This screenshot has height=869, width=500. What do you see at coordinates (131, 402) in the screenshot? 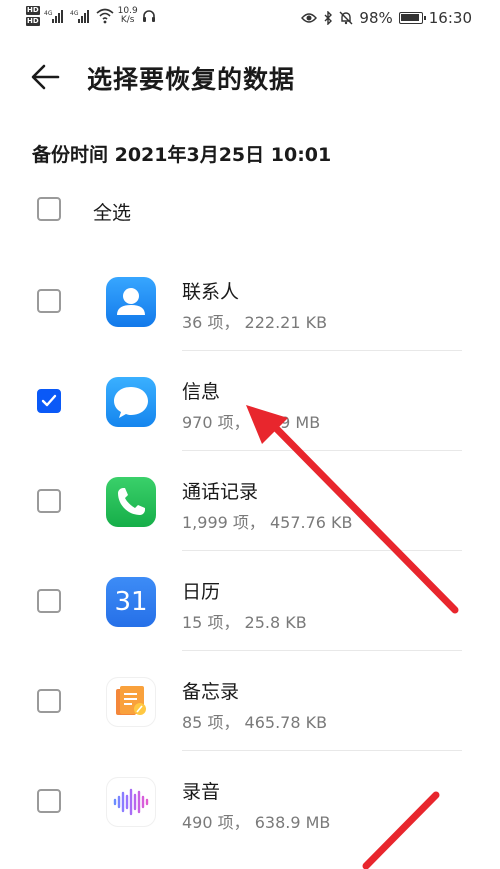
I see `messages-icon` at bounding box center [131, 402].